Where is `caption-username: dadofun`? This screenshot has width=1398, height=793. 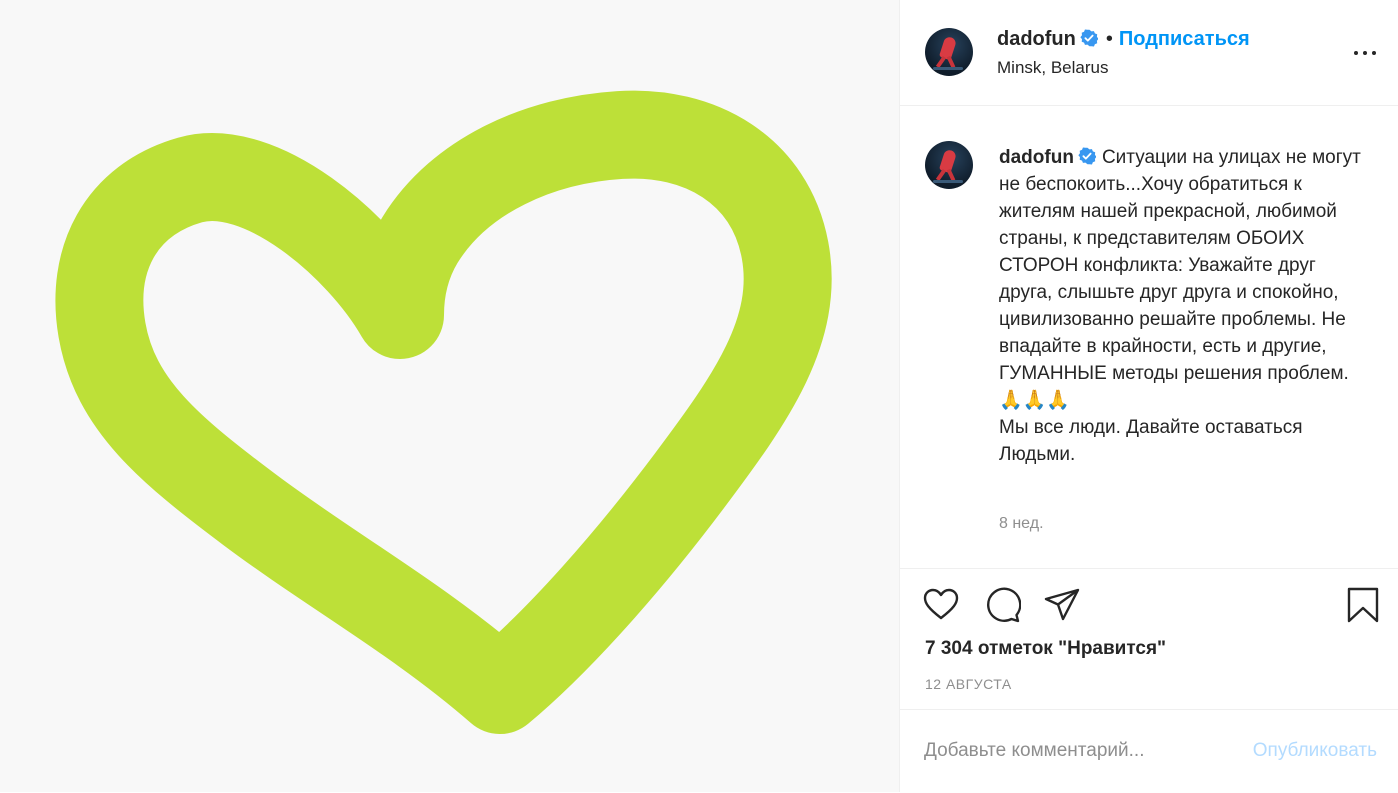 caption-username: dadofun is located at coordinates (1036, 157).